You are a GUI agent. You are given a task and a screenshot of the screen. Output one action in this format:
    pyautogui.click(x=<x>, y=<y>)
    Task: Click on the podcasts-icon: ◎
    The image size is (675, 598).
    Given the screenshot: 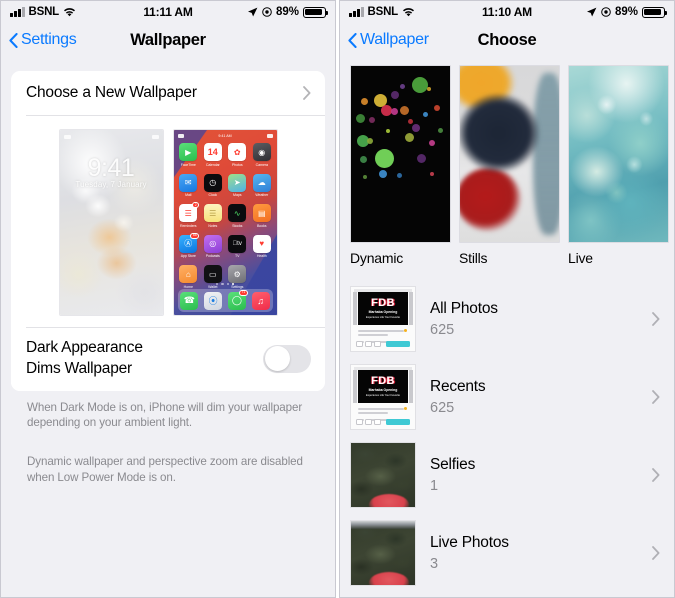 What is the action you would take?
    pyautogui.click(x=212, y=243)
    